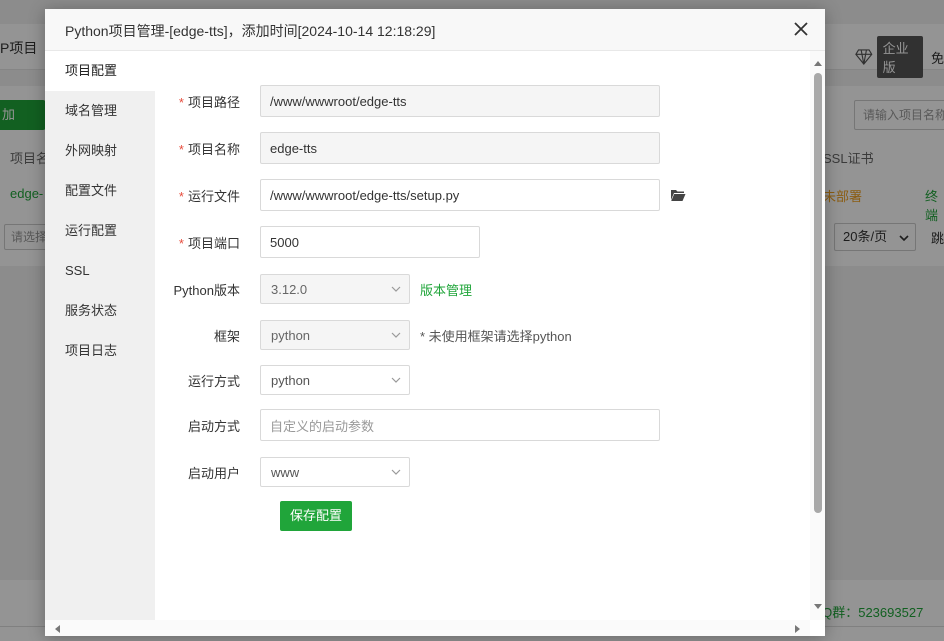 This screenshot has width=944, height=641. Describe the element at coordinates (335, 335) in the screenshot. I see `framework-select: python` at that location.